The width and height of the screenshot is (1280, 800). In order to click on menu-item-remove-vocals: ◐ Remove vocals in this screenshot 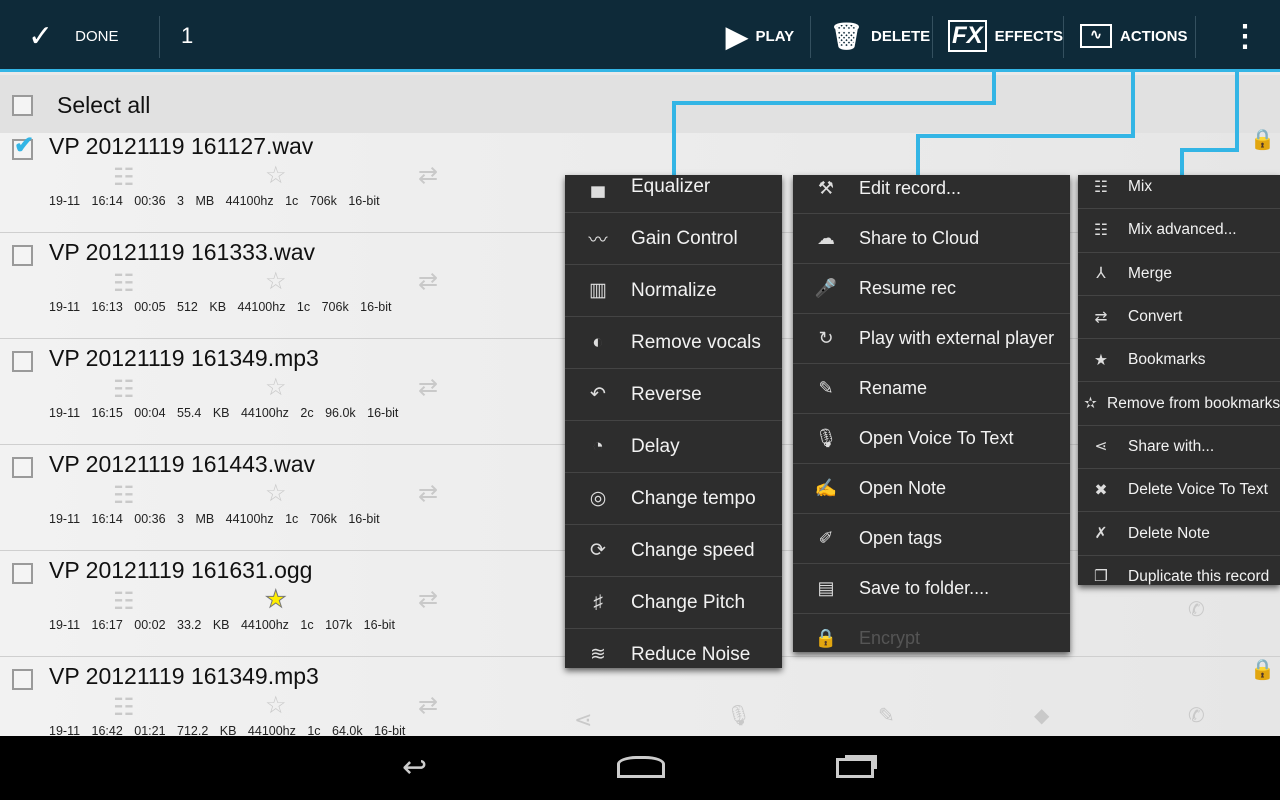, I will do `click(673, 343)`.